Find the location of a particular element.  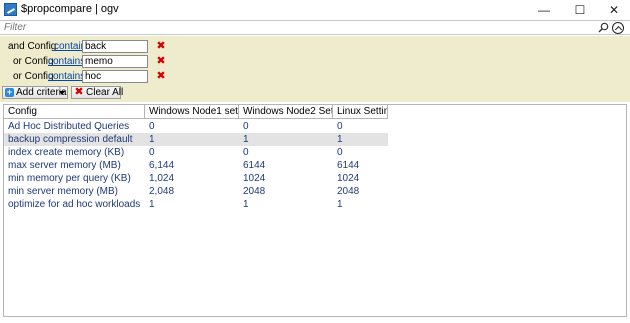

node2-cell: 6144 is located at coordinates (254, 165).